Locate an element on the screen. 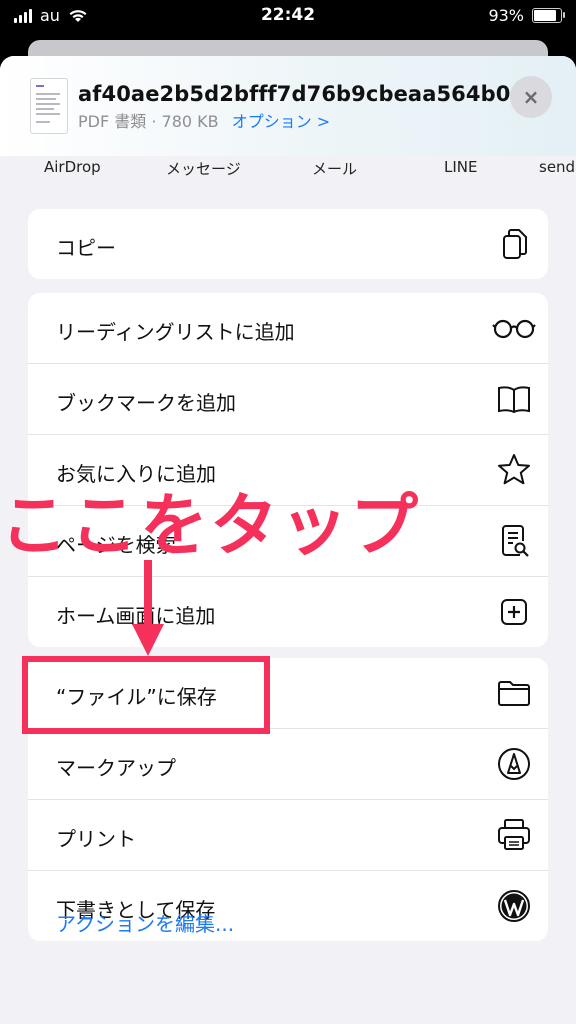 This screenshot has width=576, height=1024. share-target-line: LINE is located at coordinates (460, 167).